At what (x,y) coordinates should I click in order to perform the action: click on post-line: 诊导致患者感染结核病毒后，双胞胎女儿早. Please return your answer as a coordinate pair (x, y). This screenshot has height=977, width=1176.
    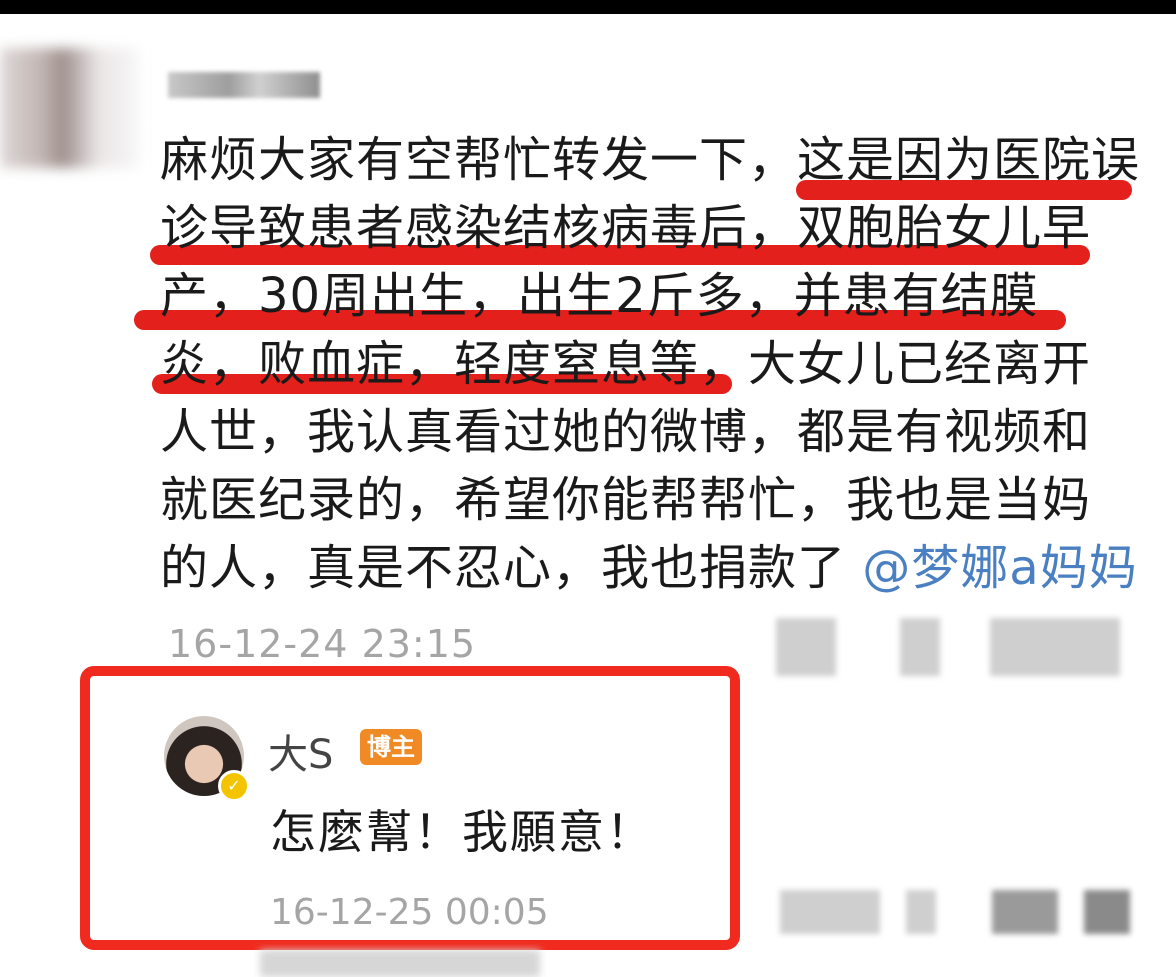
    Looking at the image, I should click on (626, 228).